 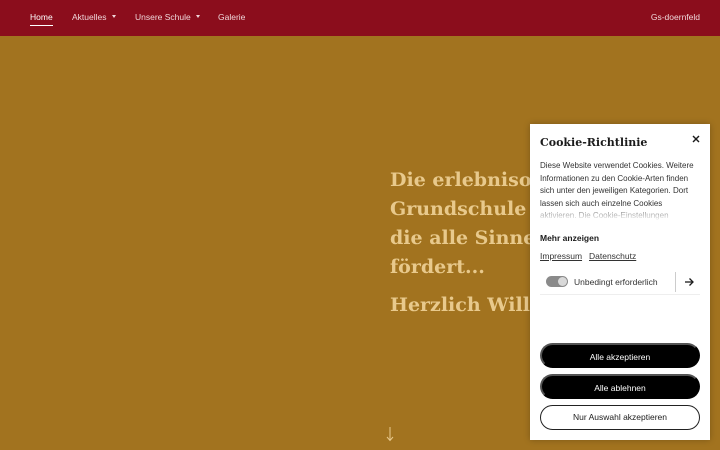 I want to click on nav-item-aktuelles: Aktuelles, so click(x=94, y=17).